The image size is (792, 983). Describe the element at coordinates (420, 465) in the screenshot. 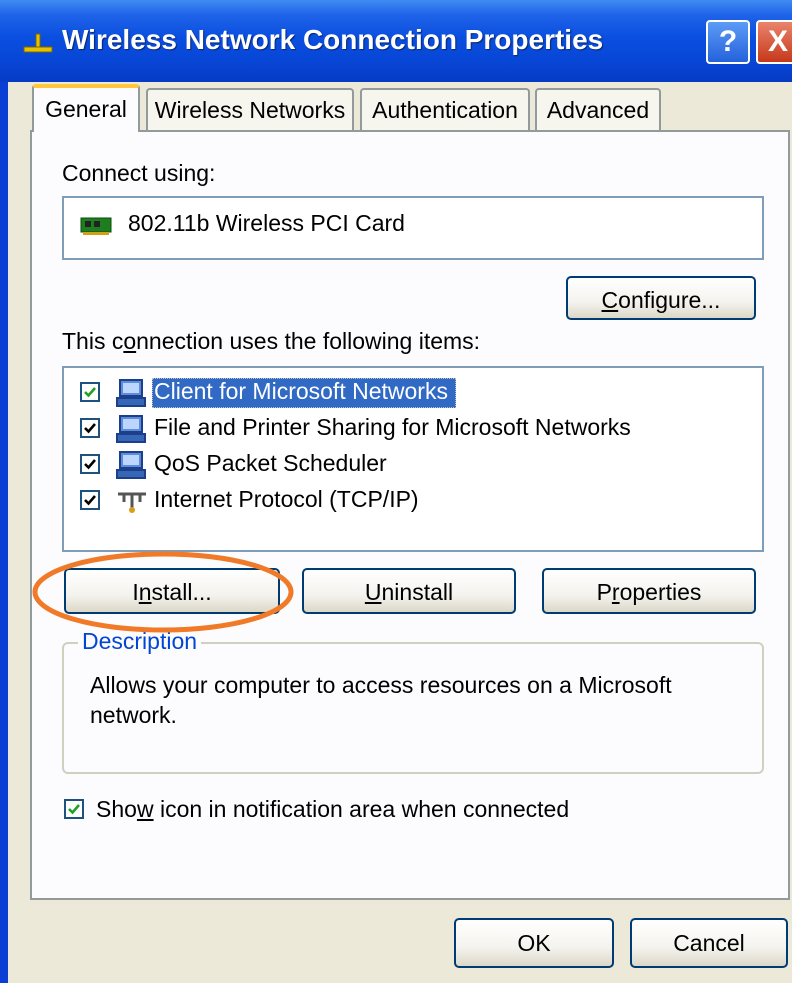

I see `list-item: QoS Packet Scheduler` at that location.